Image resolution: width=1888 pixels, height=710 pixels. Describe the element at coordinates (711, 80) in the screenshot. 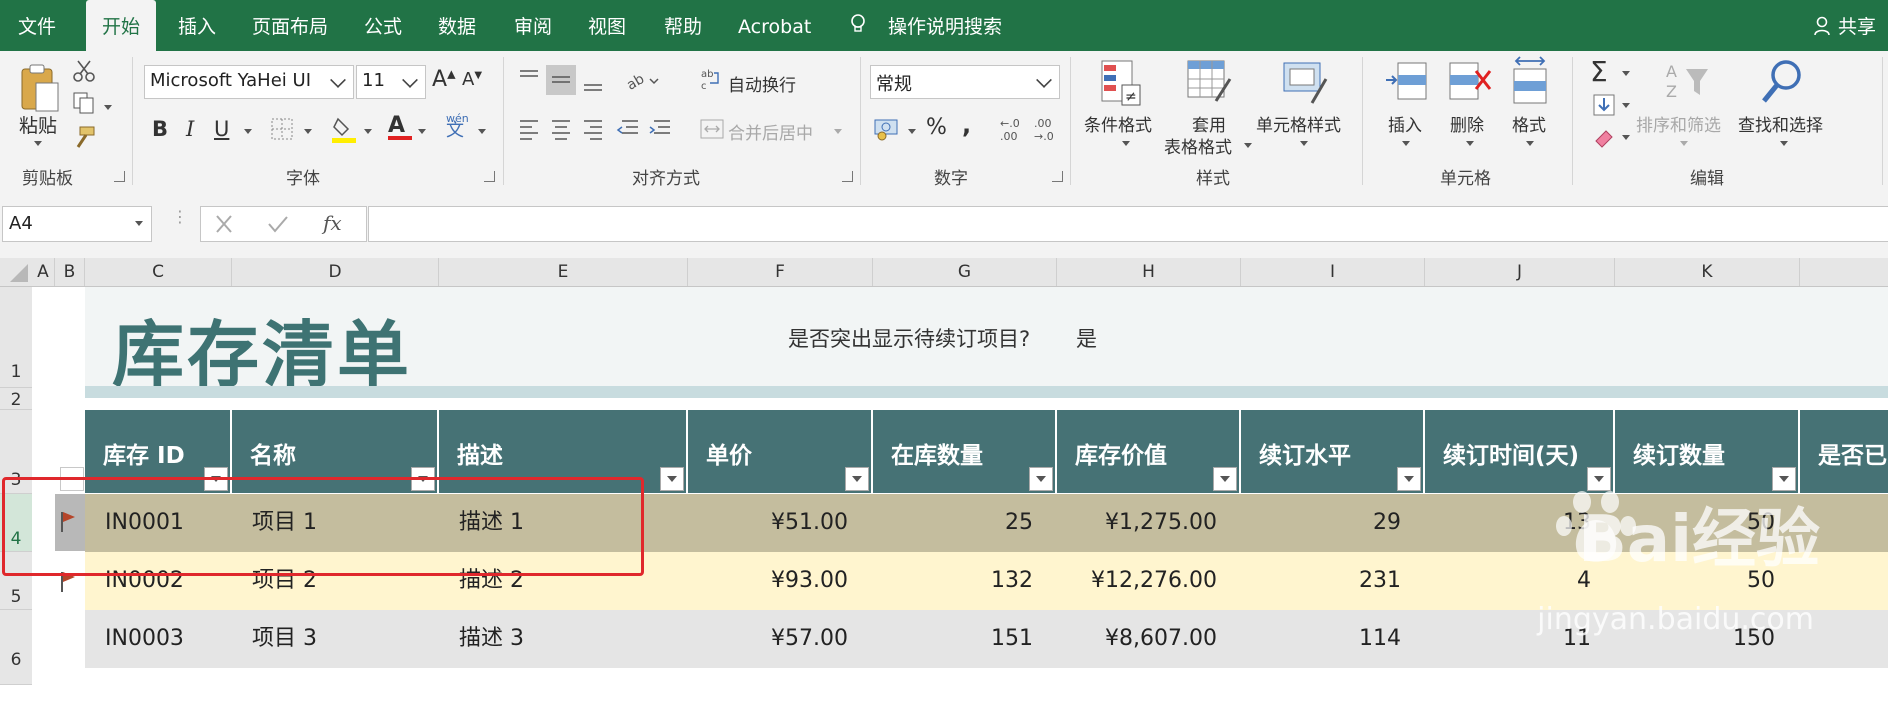

I see `wrap-text-icon: abc` at that location.